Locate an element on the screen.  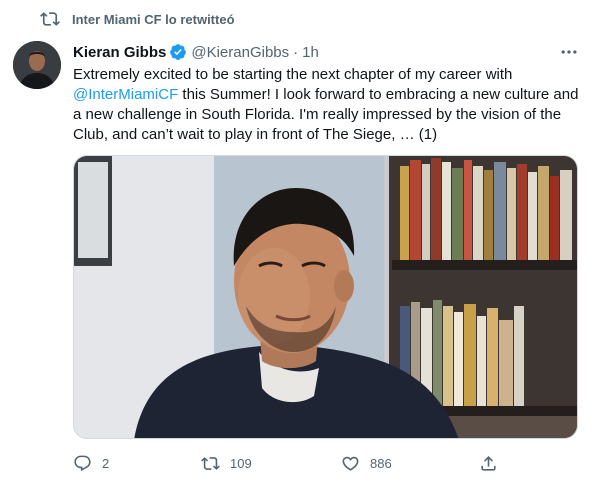
more-options-button is located at coordinates (569, 52).